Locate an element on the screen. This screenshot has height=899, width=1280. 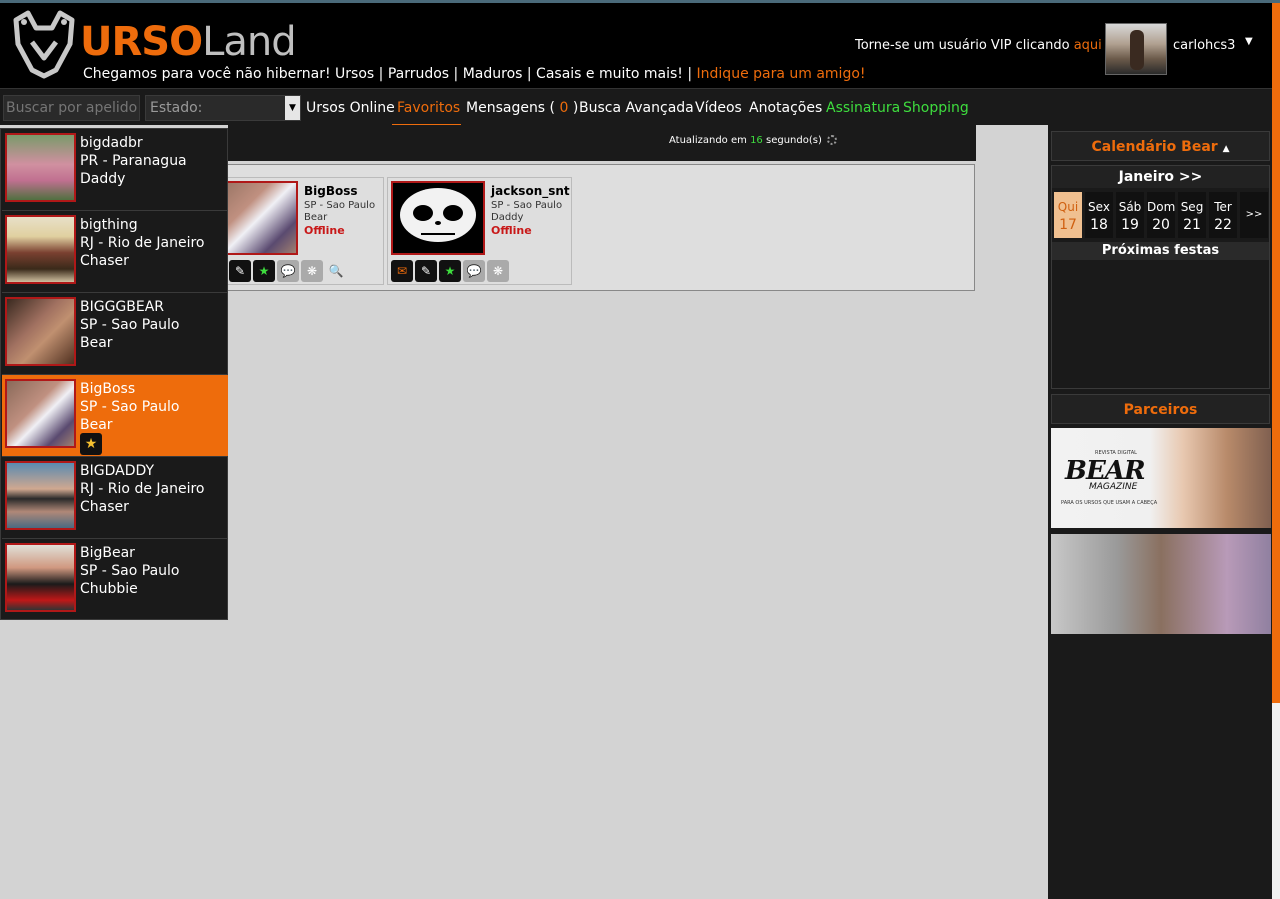
caret-up-icon: ▲ is located at coordinates (1226, 149).